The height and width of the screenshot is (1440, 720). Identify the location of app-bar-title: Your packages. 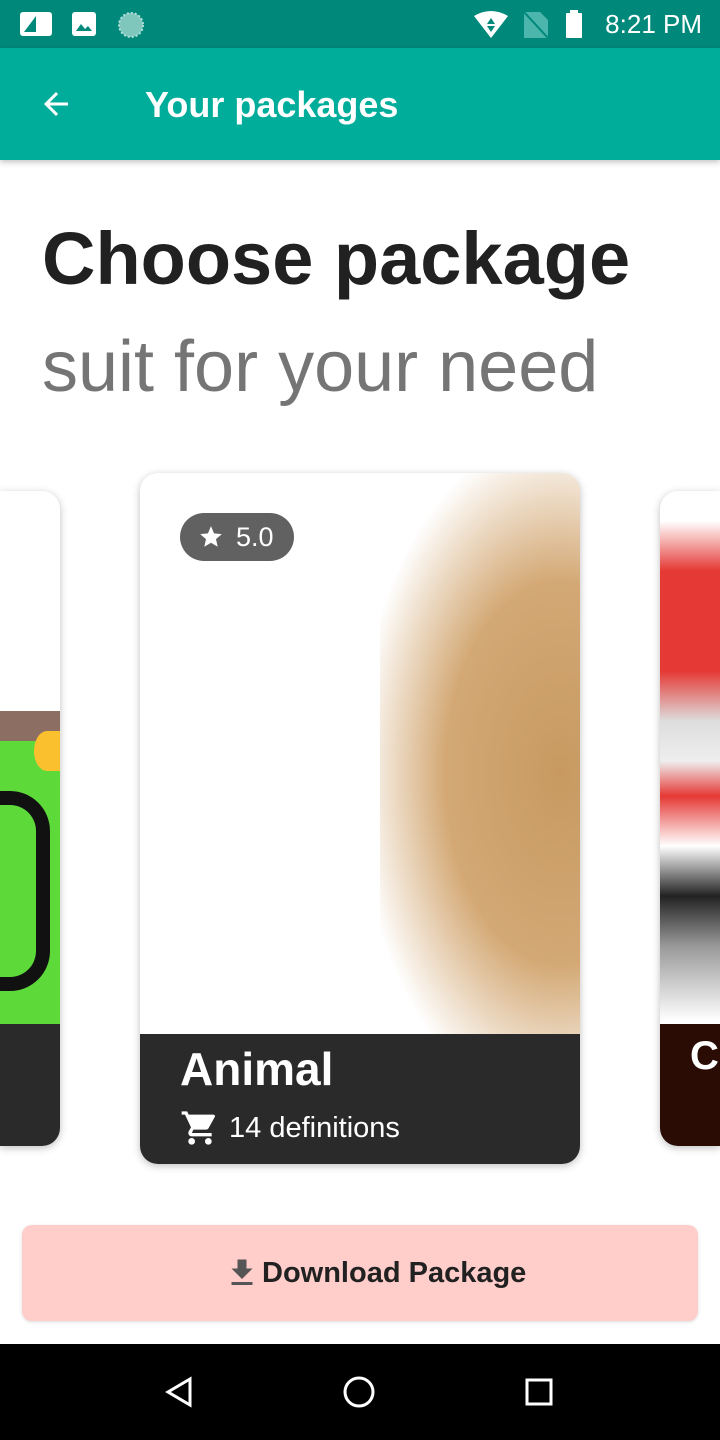
(272, 104).